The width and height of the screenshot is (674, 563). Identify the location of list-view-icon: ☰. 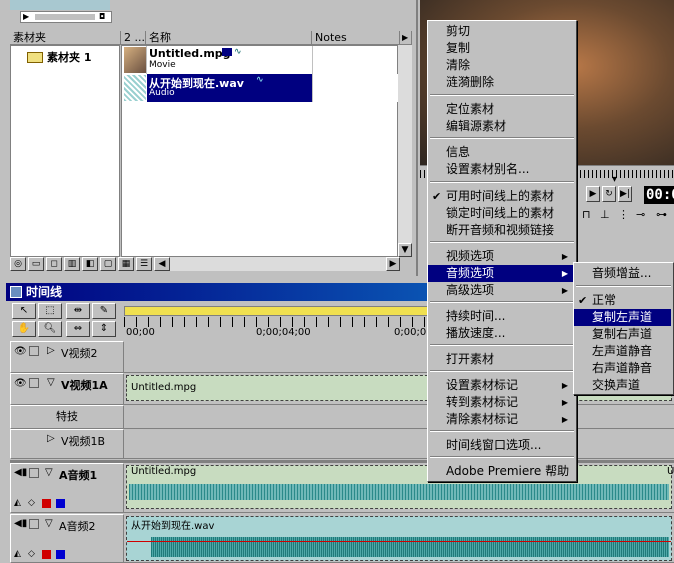
(144, 264).